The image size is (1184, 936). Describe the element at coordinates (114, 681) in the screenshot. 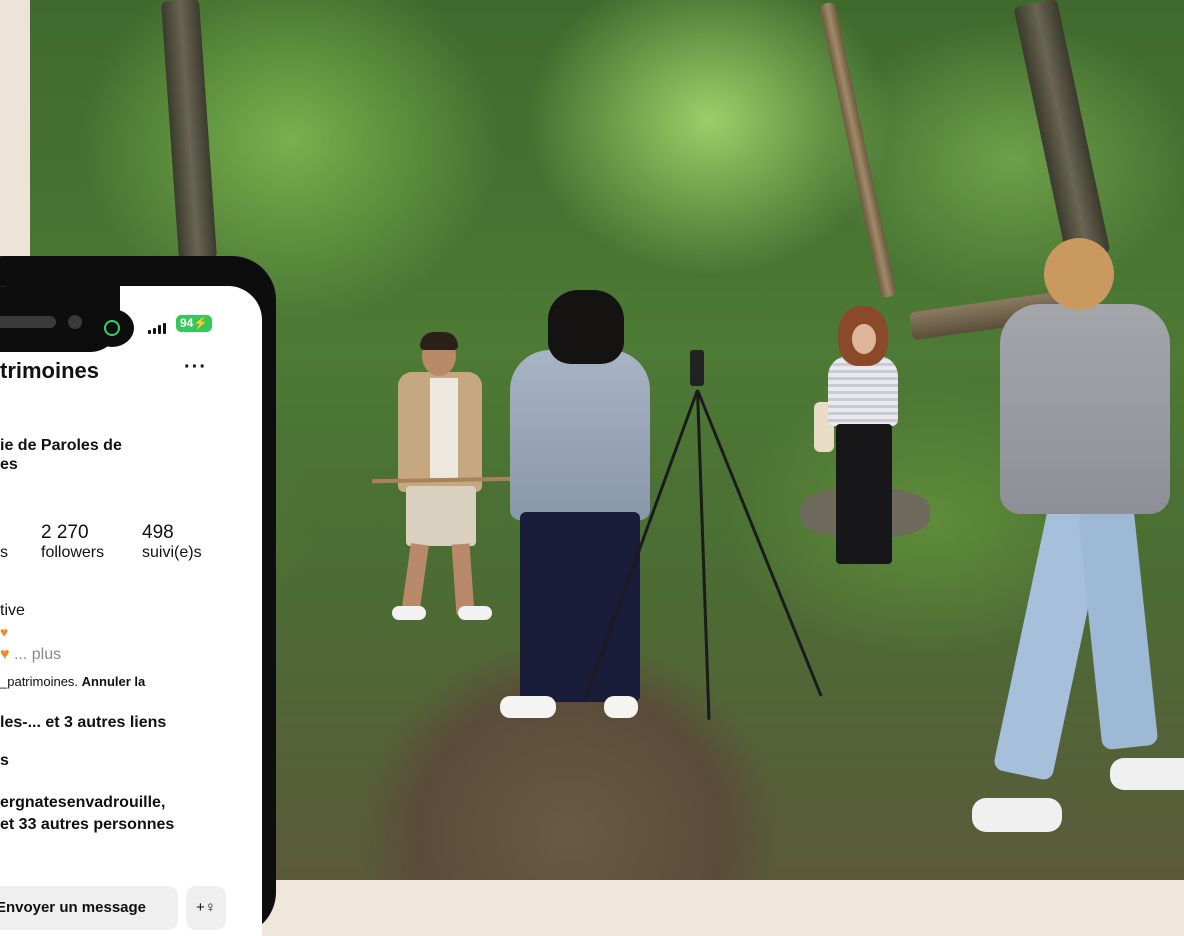

I see `undo-action: Annuler la` at that location.